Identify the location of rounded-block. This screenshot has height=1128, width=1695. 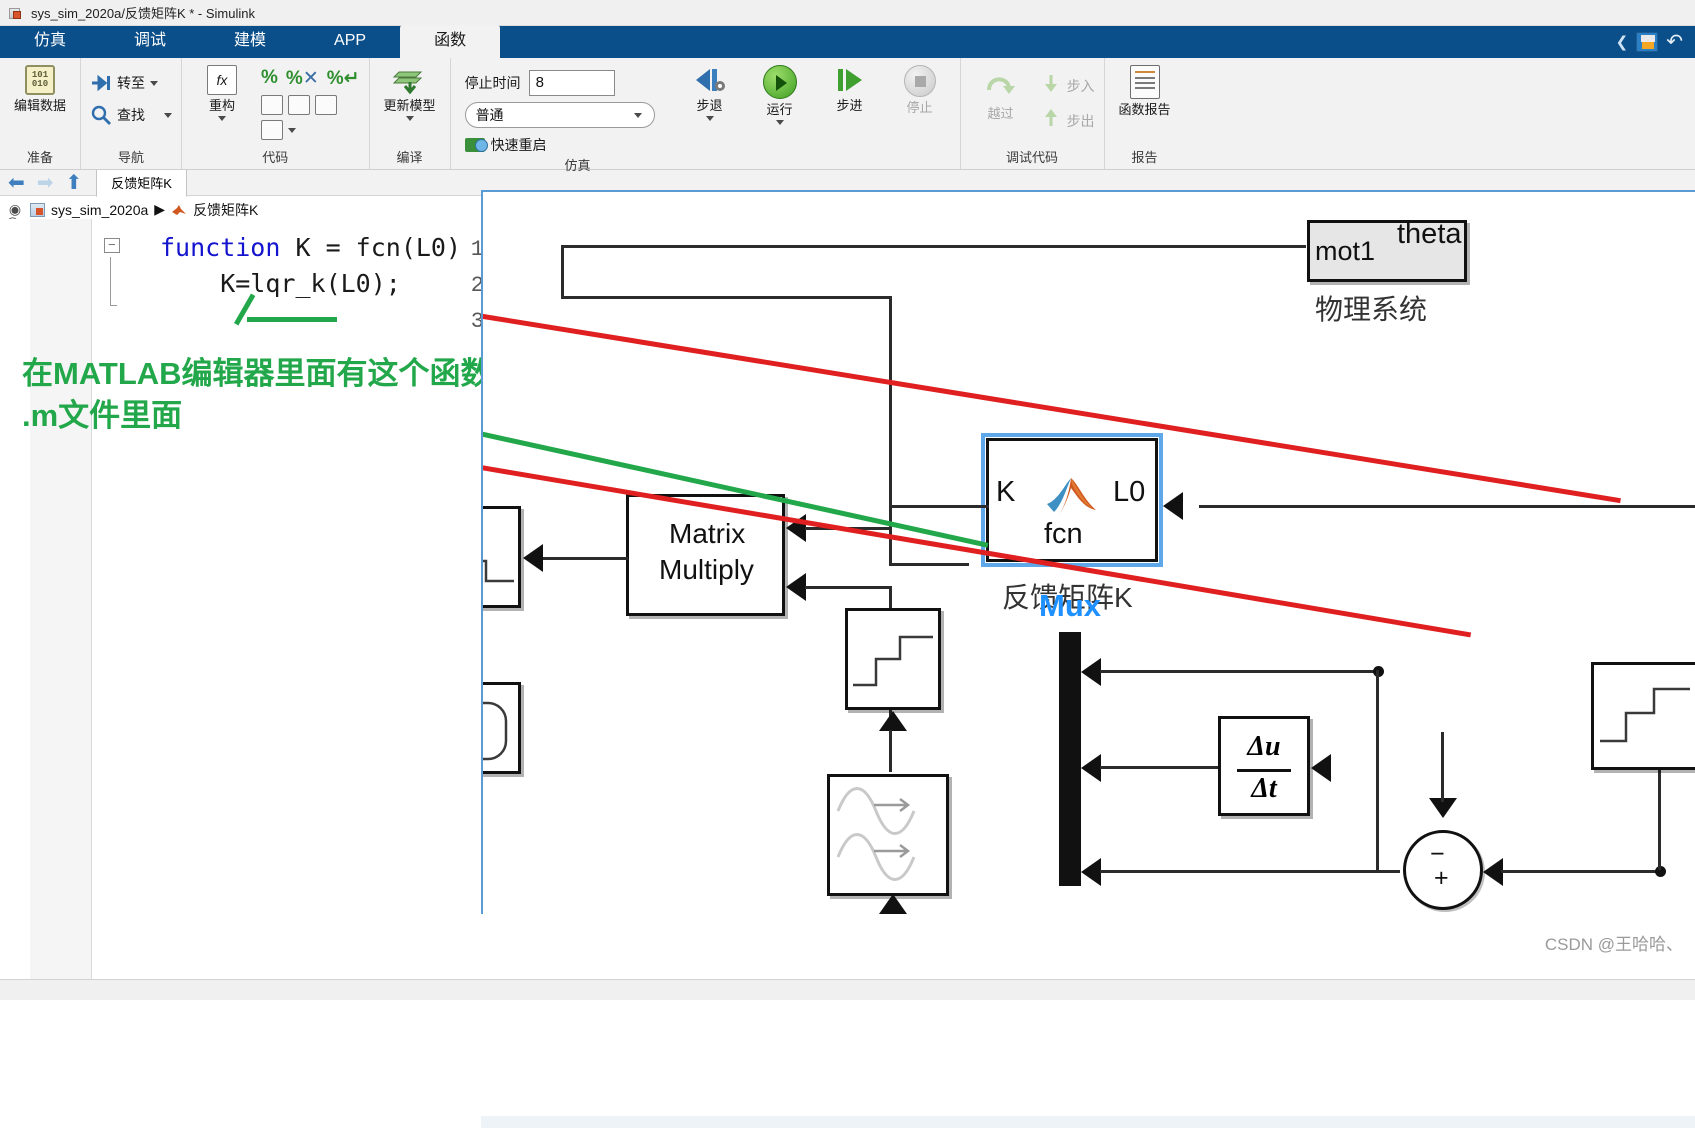
(502, 728).